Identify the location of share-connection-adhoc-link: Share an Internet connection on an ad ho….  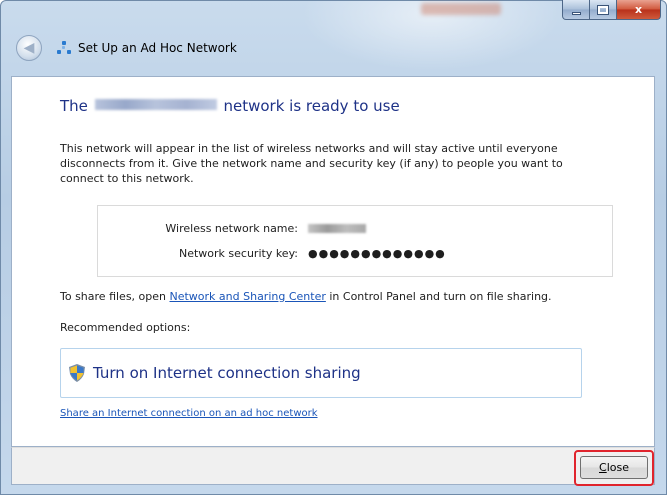
(189, 413).